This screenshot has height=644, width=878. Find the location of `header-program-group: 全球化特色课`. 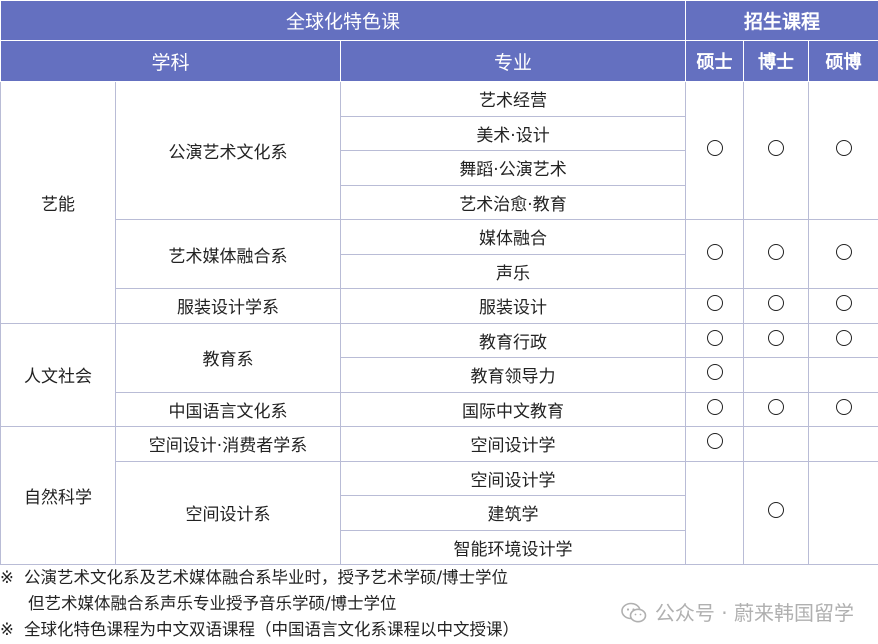

header-program-group: 全球化特色课 is located at coordinates (343, 20).